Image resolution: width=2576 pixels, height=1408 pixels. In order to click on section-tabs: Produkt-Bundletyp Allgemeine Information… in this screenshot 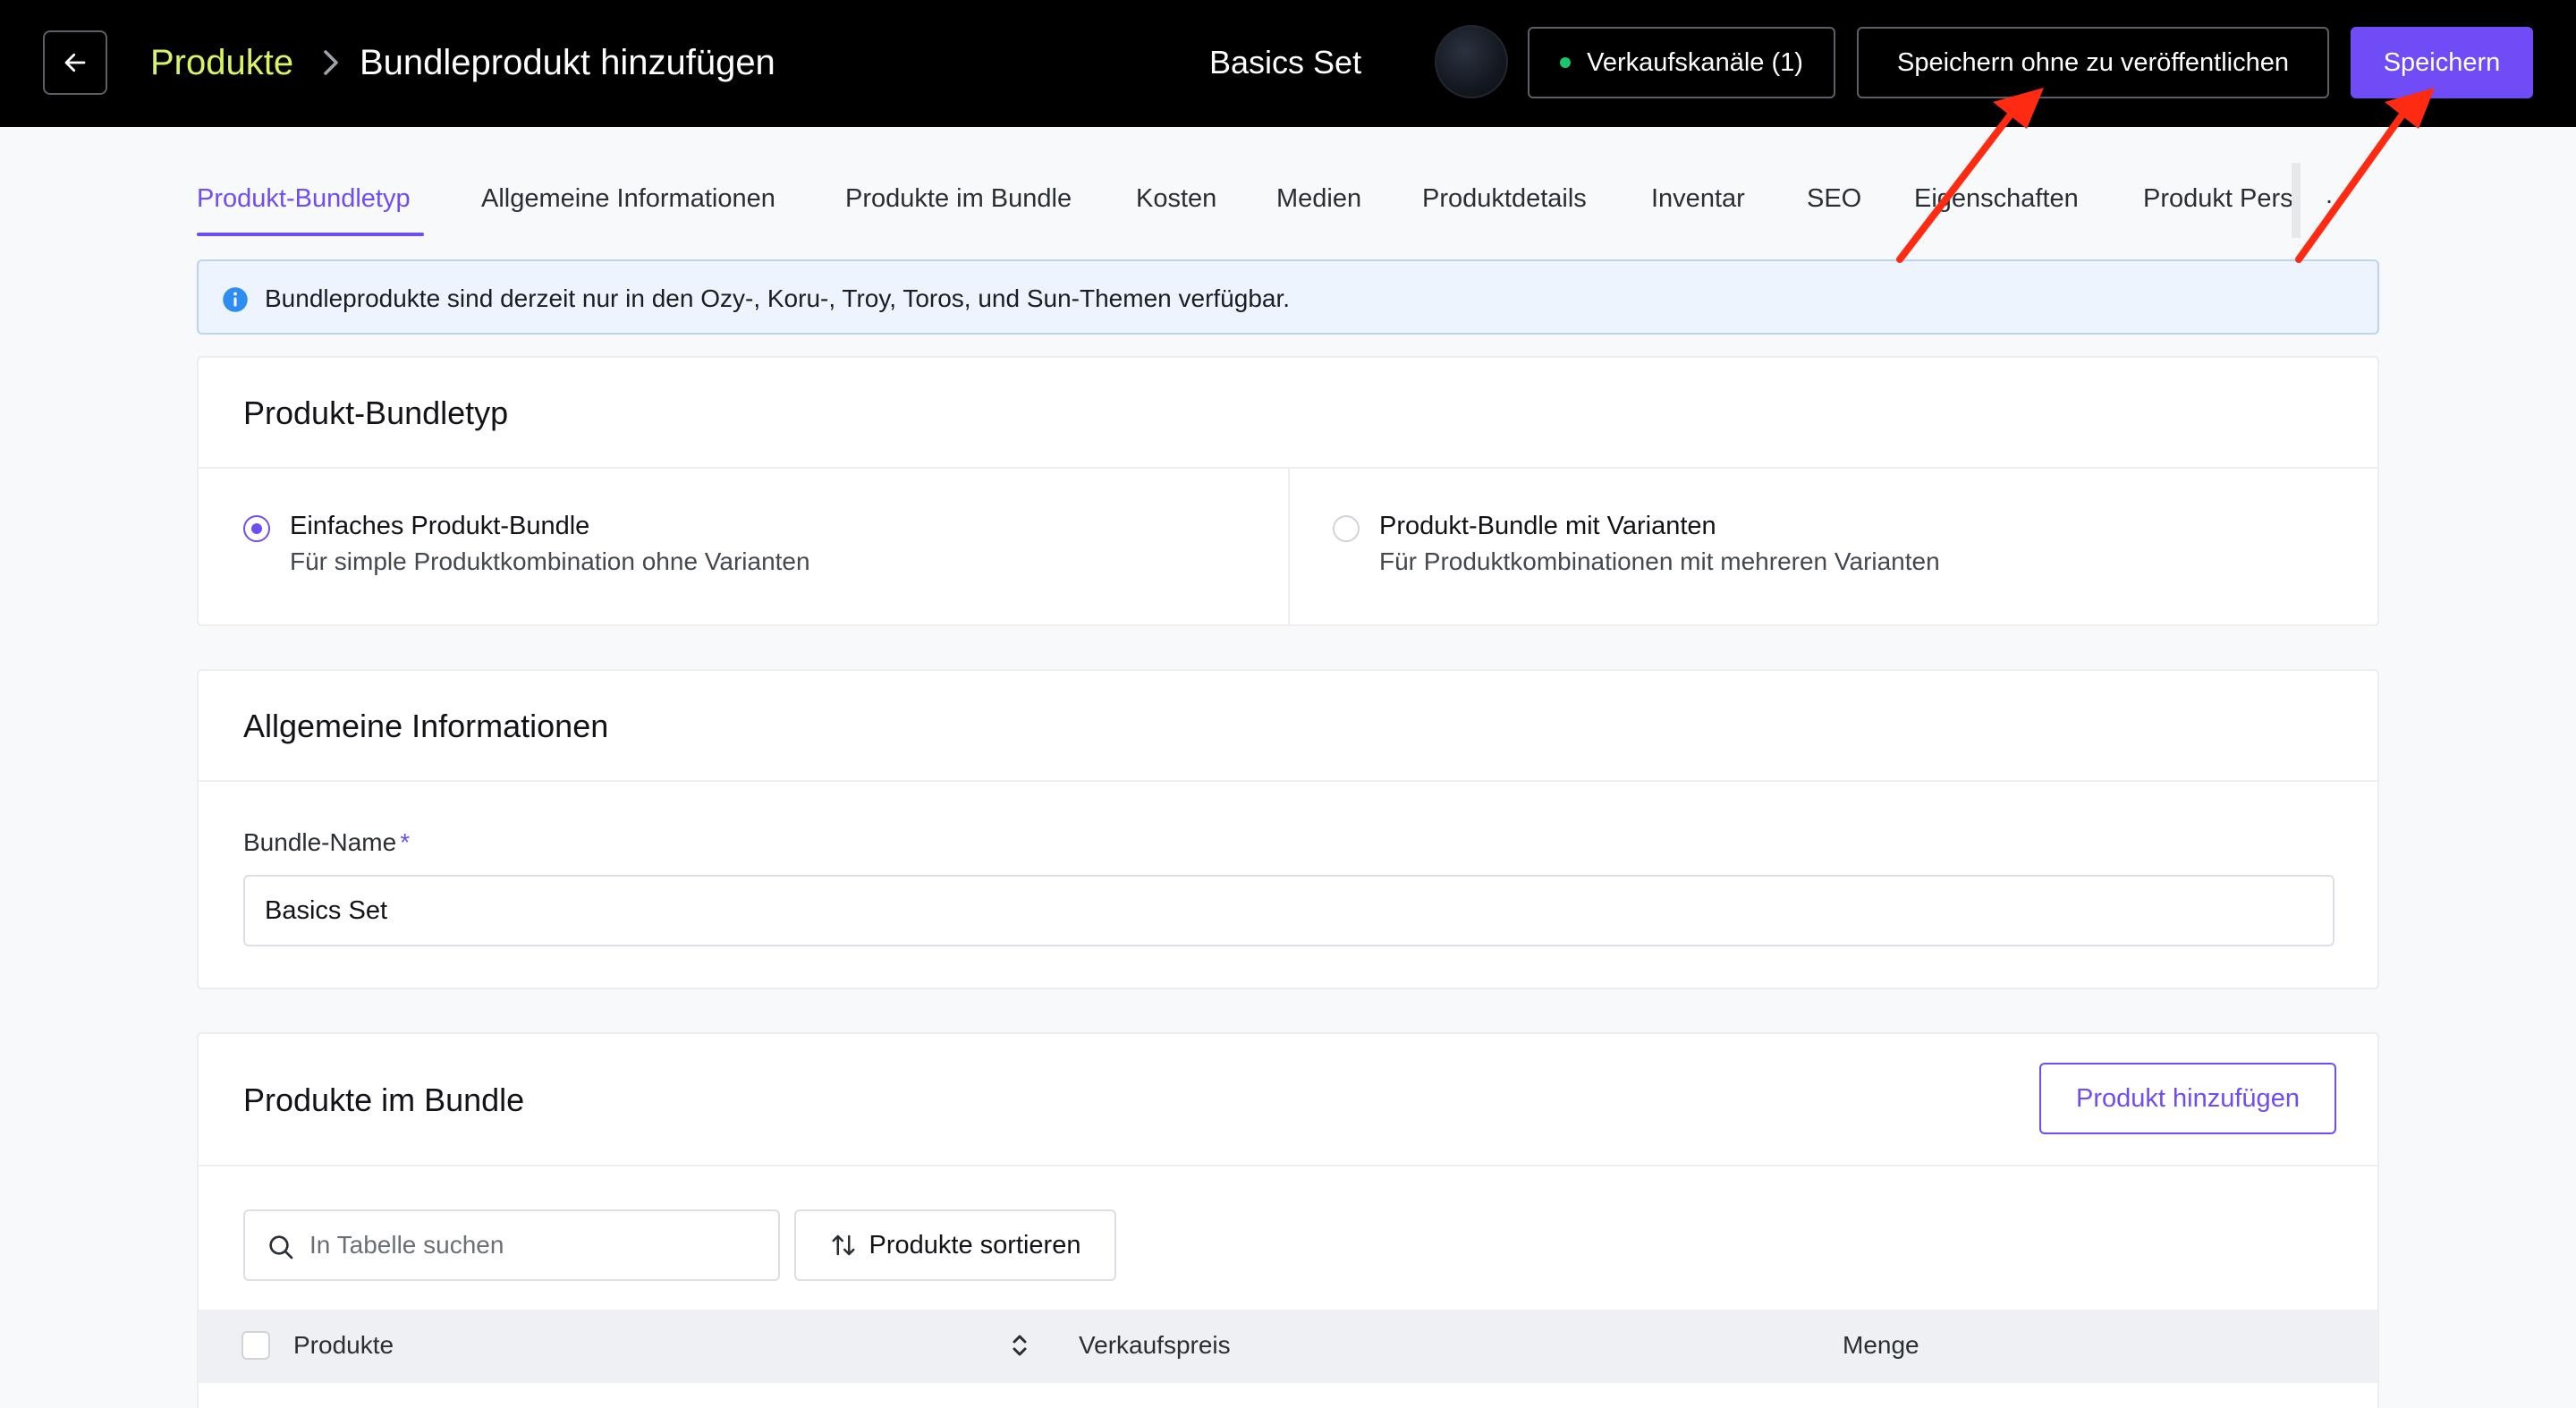, I will do `click(1288, 183)`.